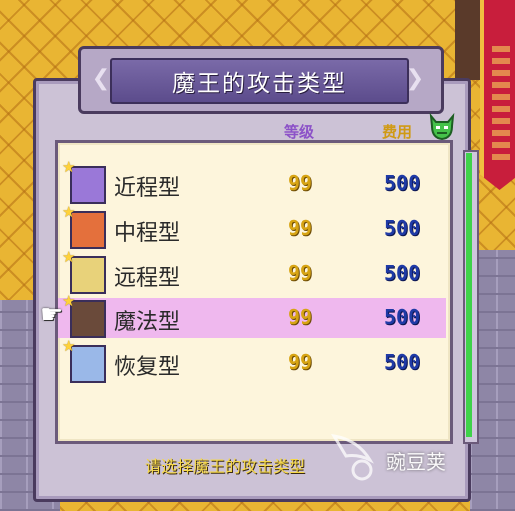  I want to click on list-item: ★ 近程型 99 500, so click(252, 181).